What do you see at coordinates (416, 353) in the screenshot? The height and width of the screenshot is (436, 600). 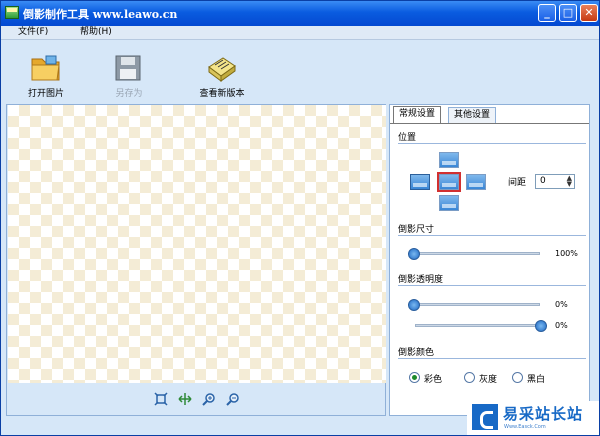 I see `color-section-title: 倒影颜色` at bounding box center [416, 353].